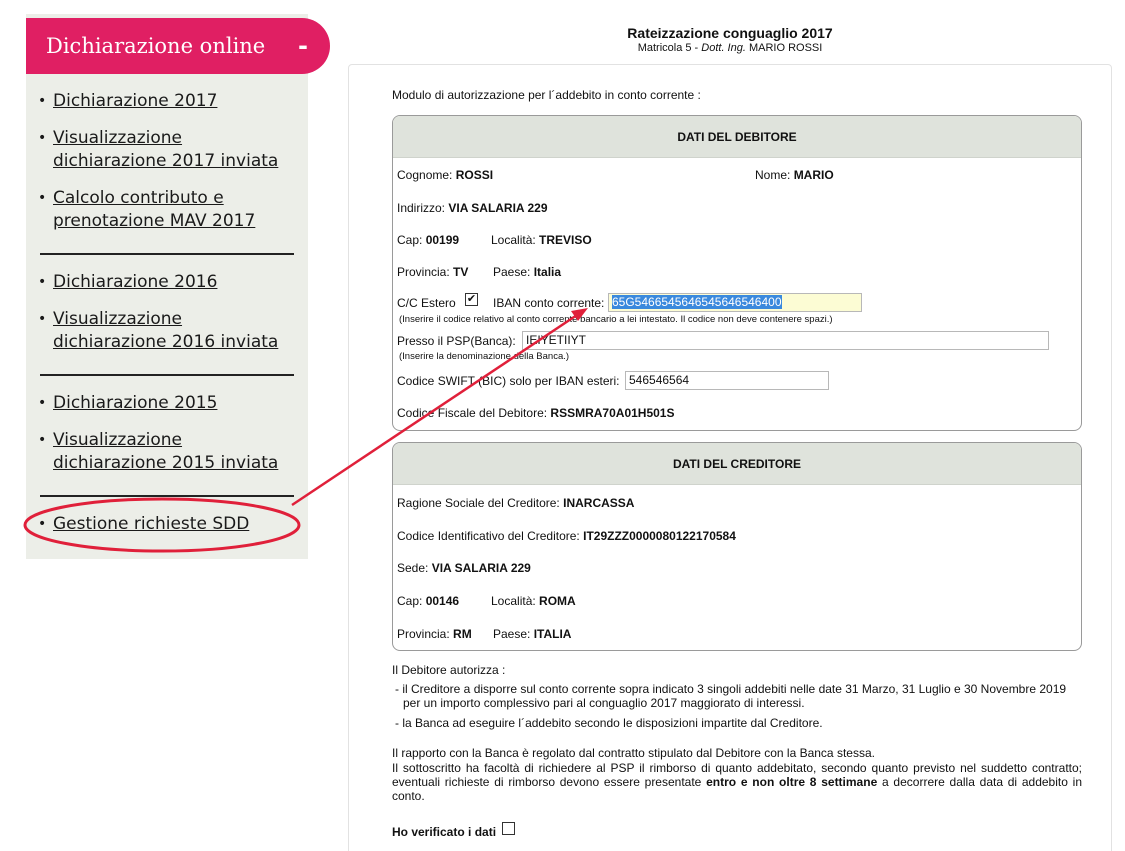 The image size is (1125, 851). Describe the element at coordinates (579, 314) in the screenshot. I see `annotation-arrow-head` at that location.